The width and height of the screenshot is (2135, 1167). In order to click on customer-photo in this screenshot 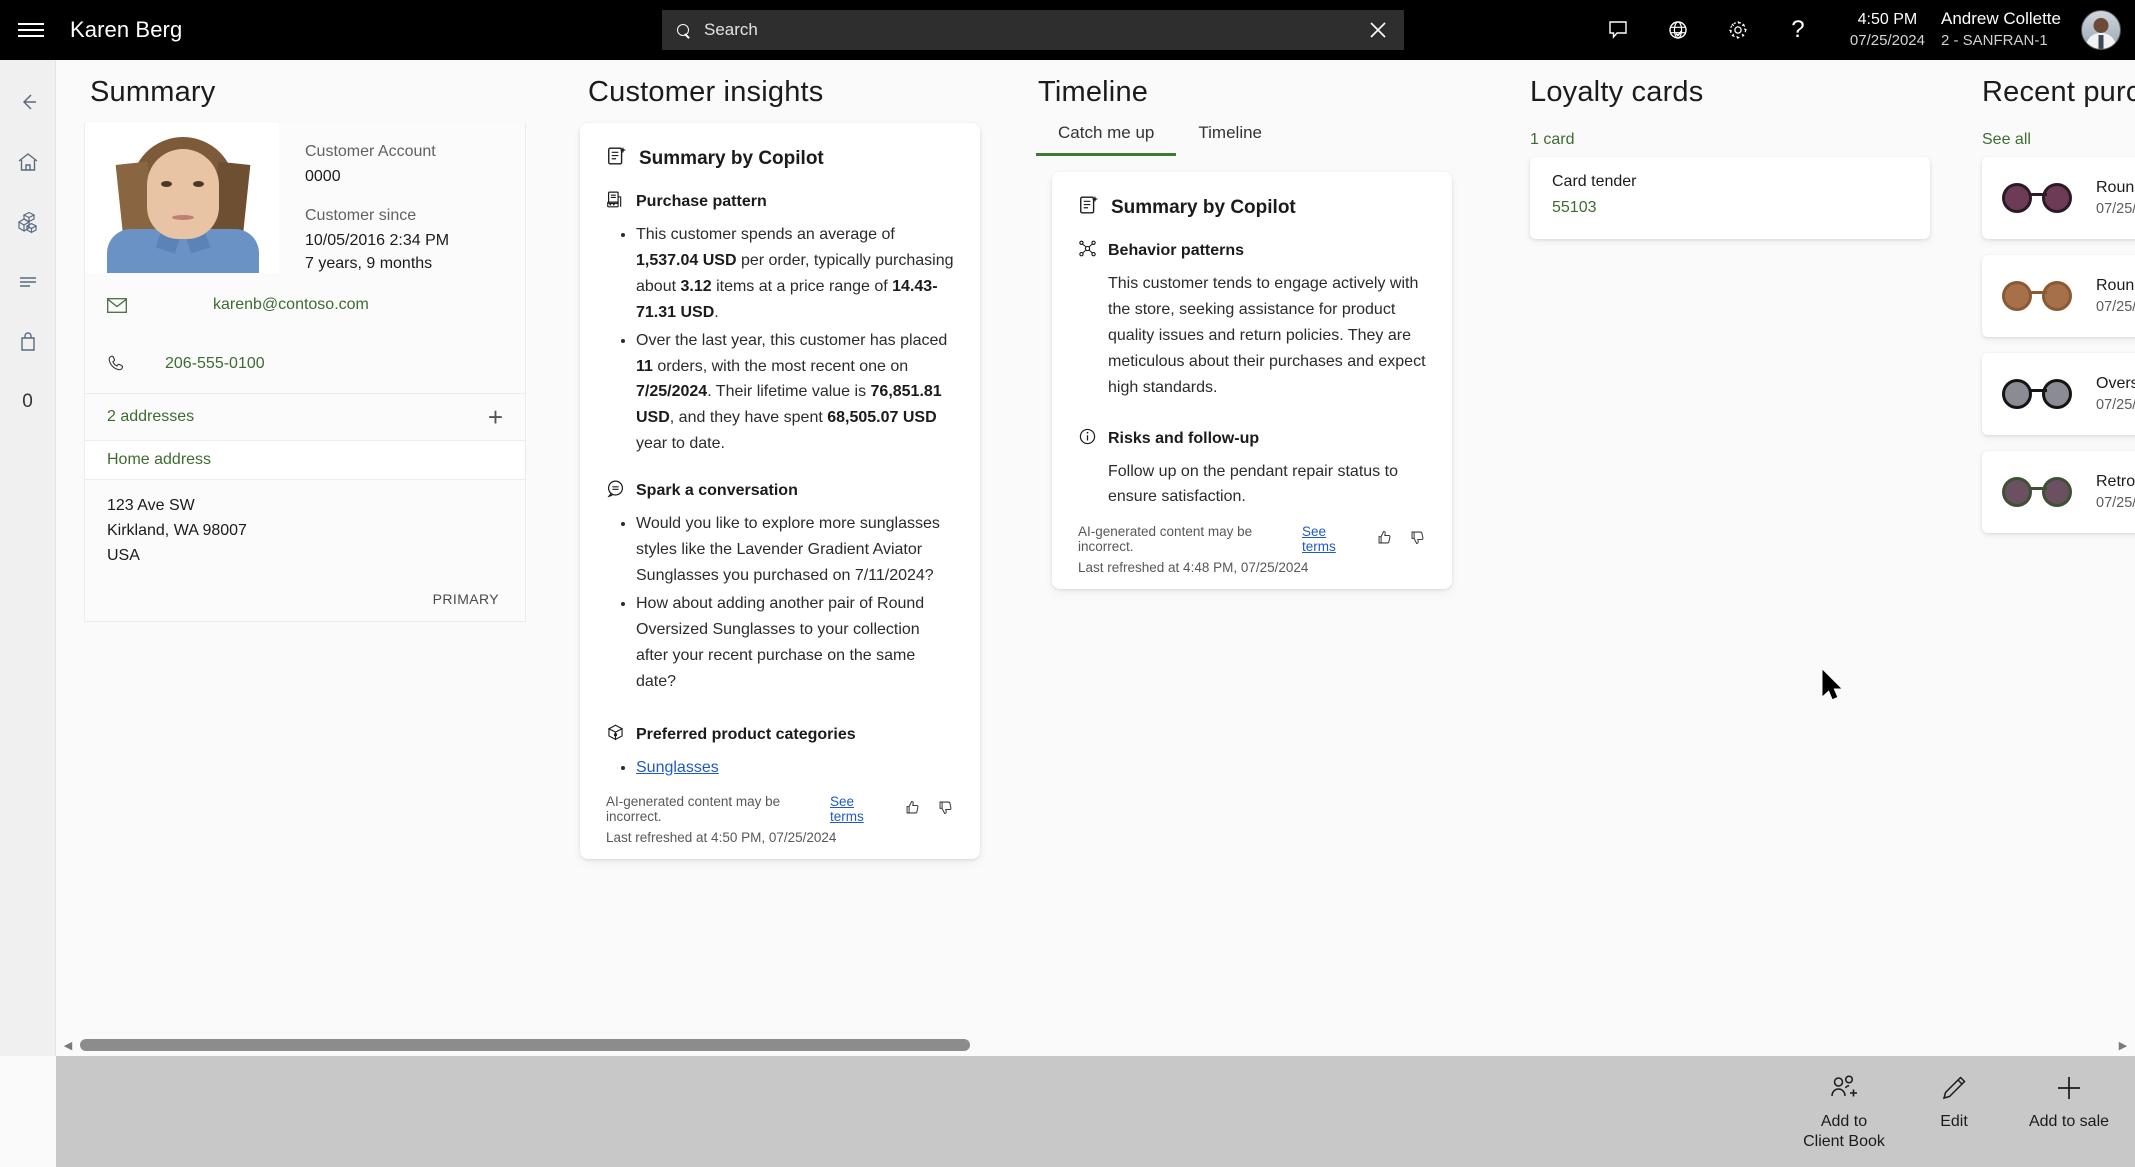, I will do `click(182, 198)`.